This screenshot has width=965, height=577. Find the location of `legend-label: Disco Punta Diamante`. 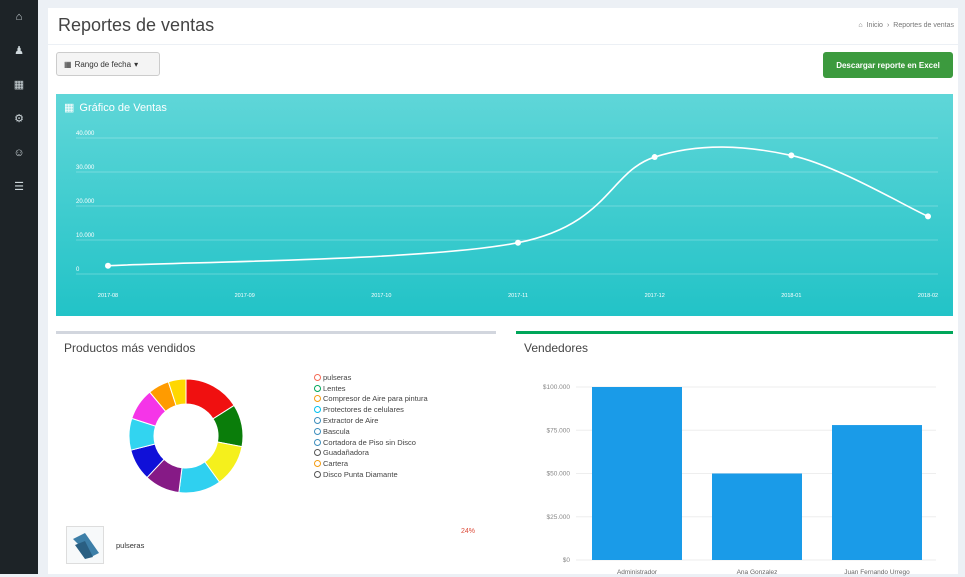

legend-label: Disco Punta Diamante is located at coordinates (360, 475).